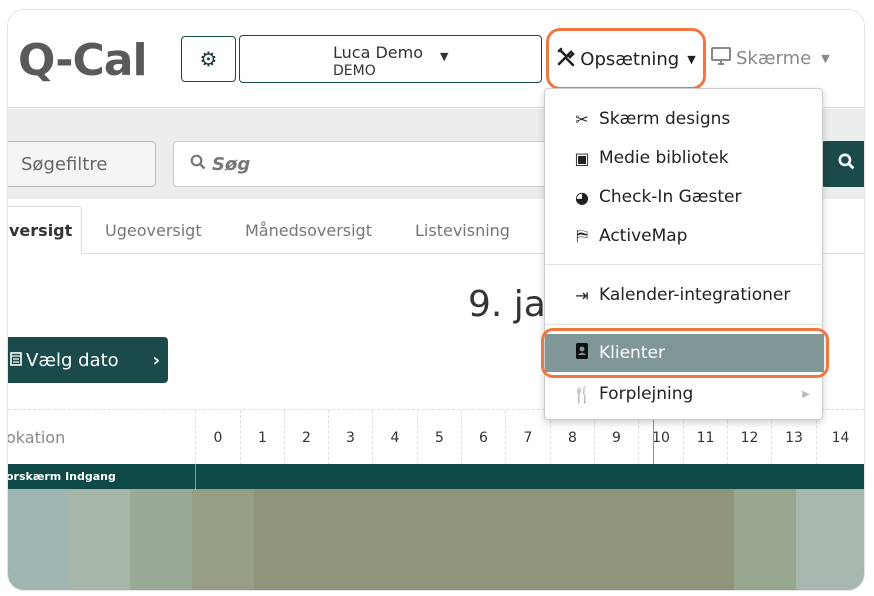 The image size is (874, 596). I want to click on calendar-icon, so click(16, 360).